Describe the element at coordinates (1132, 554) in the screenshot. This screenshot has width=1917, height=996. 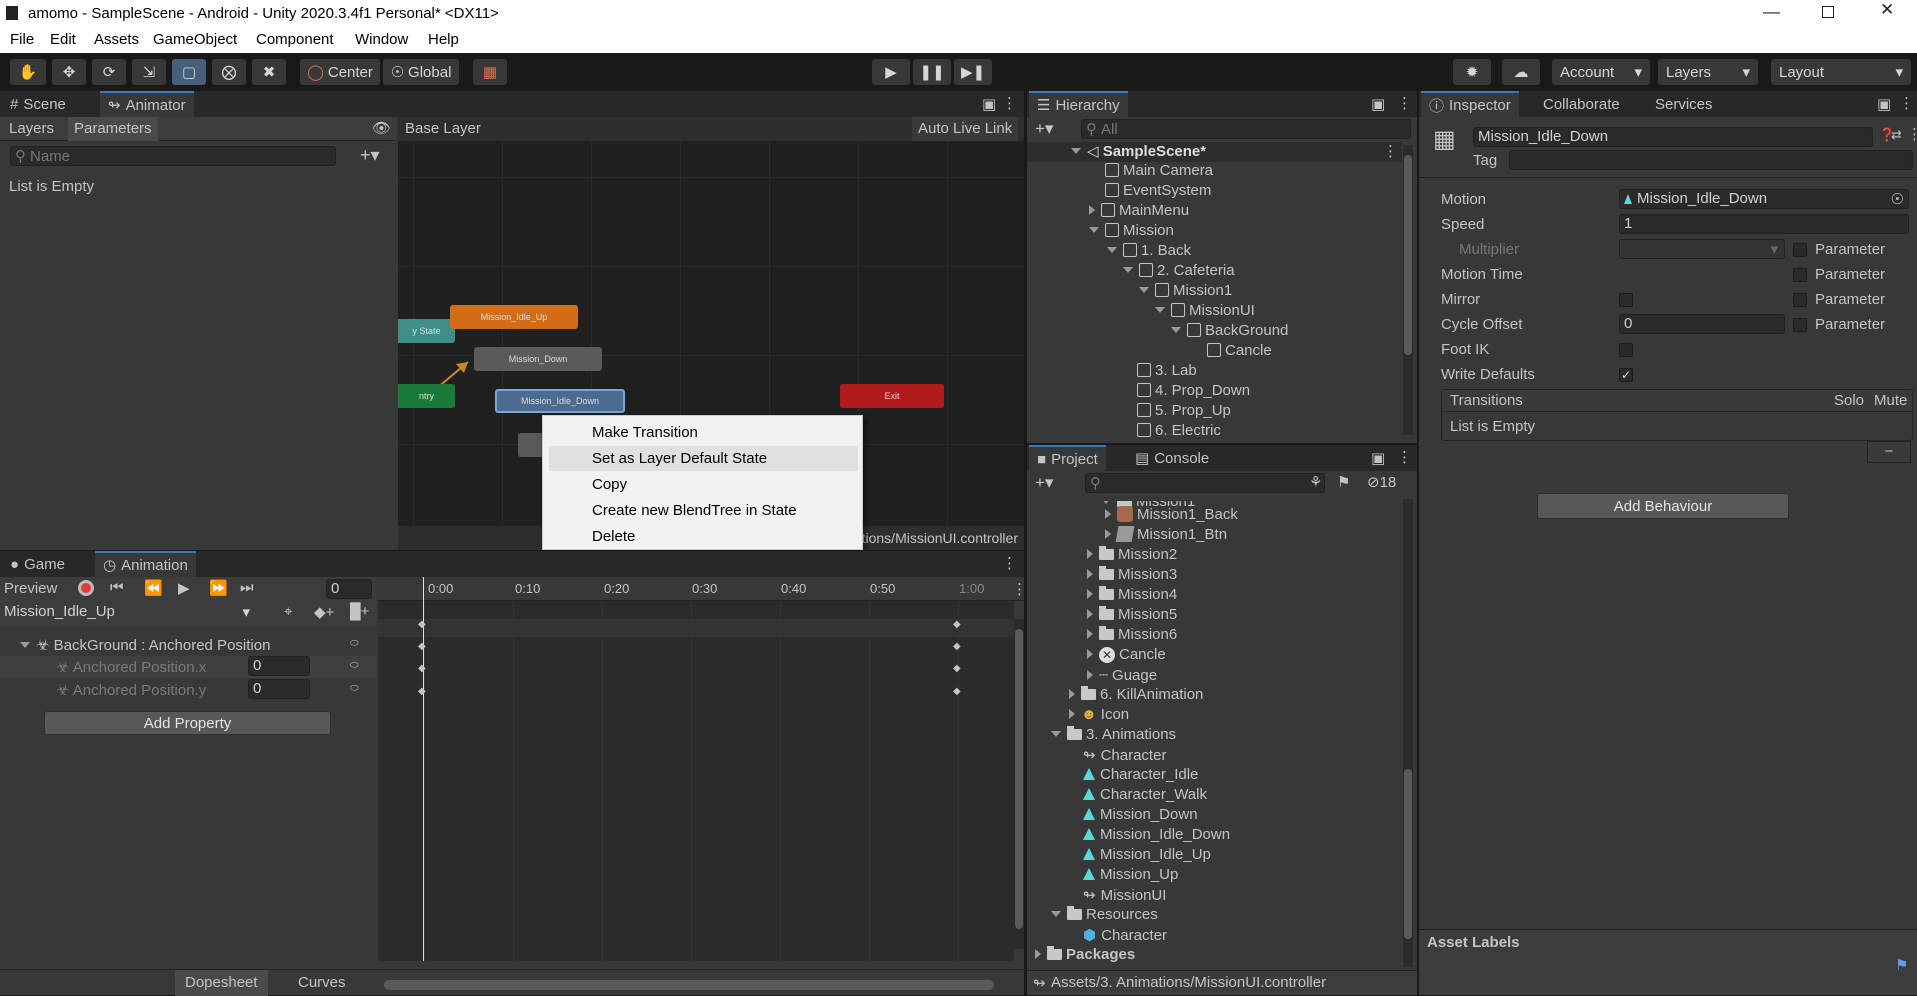
I see `project-item: Mission2` at that location.